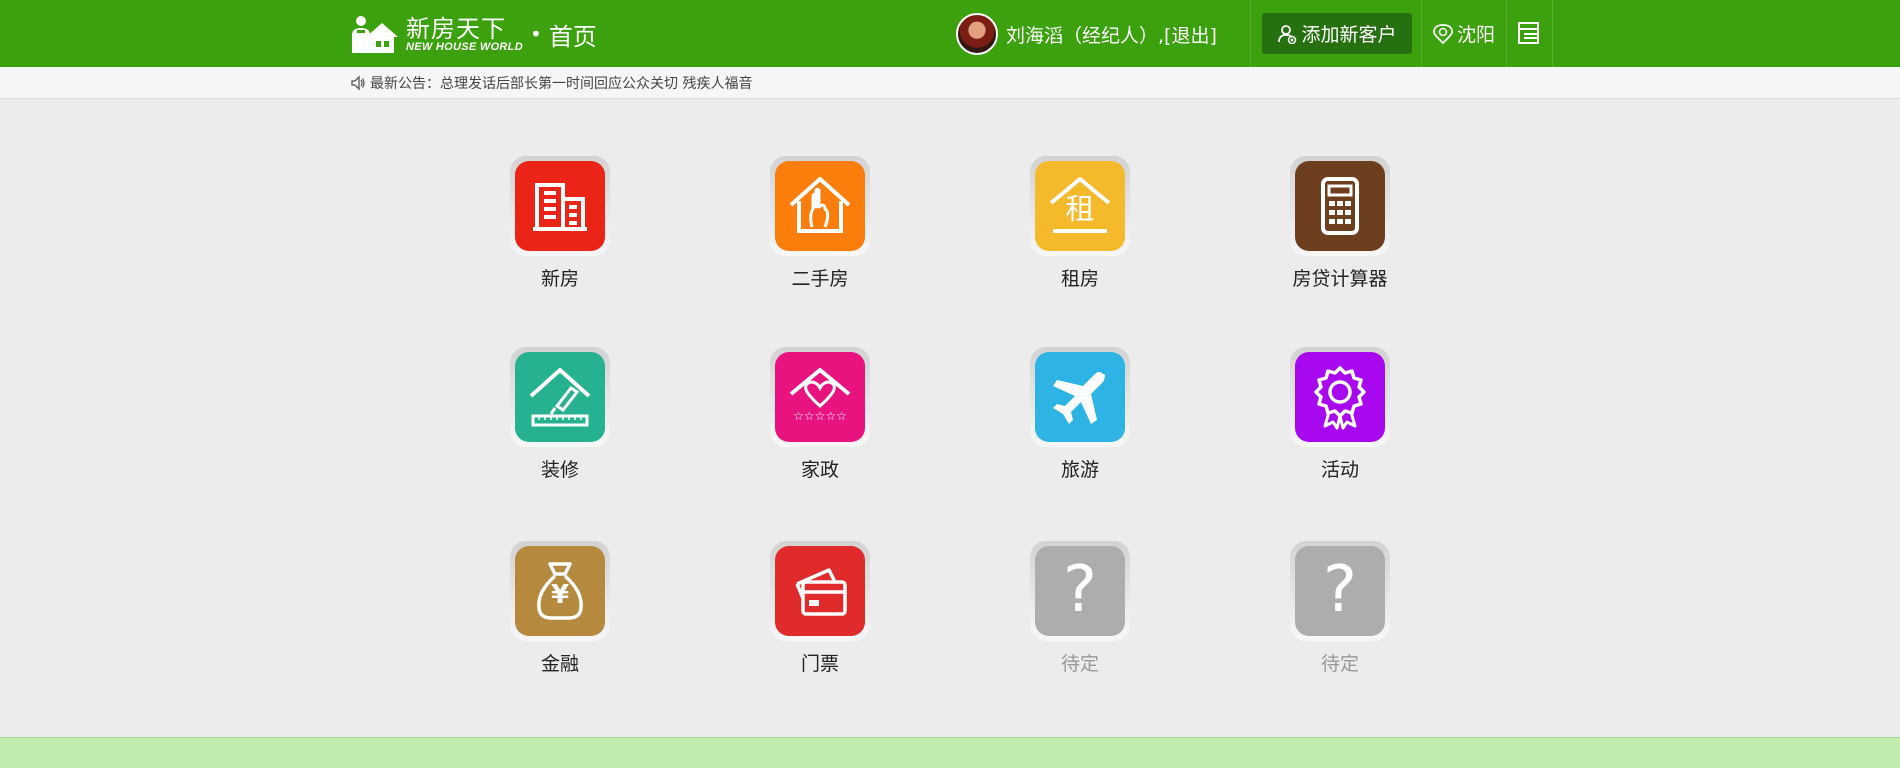 The image size is (1900, 768). I want to click on rent-glyph: 租, so click(1080, 209).